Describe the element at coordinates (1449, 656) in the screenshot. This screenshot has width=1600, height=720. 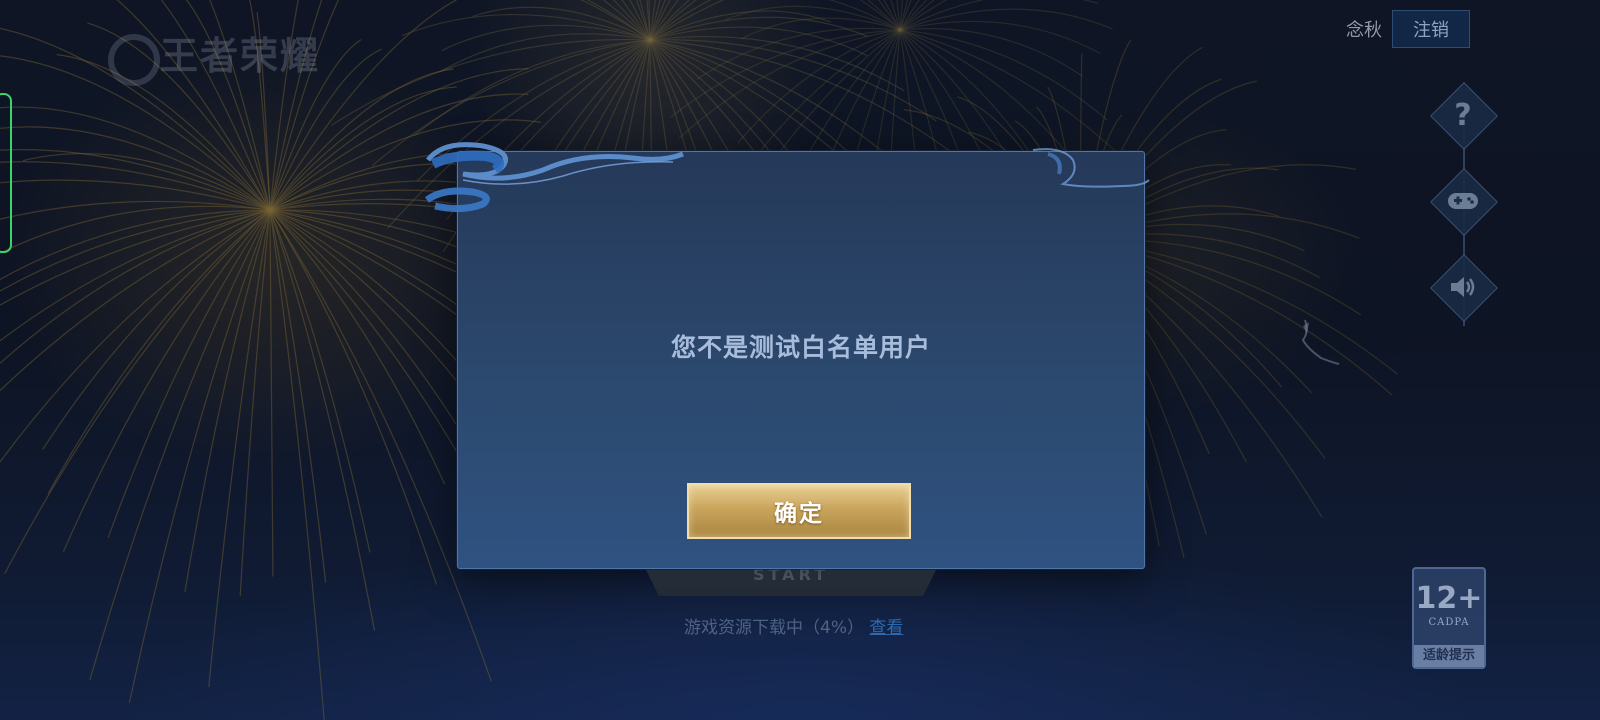
I see `age-rating-label: 适龄提示` at that location.